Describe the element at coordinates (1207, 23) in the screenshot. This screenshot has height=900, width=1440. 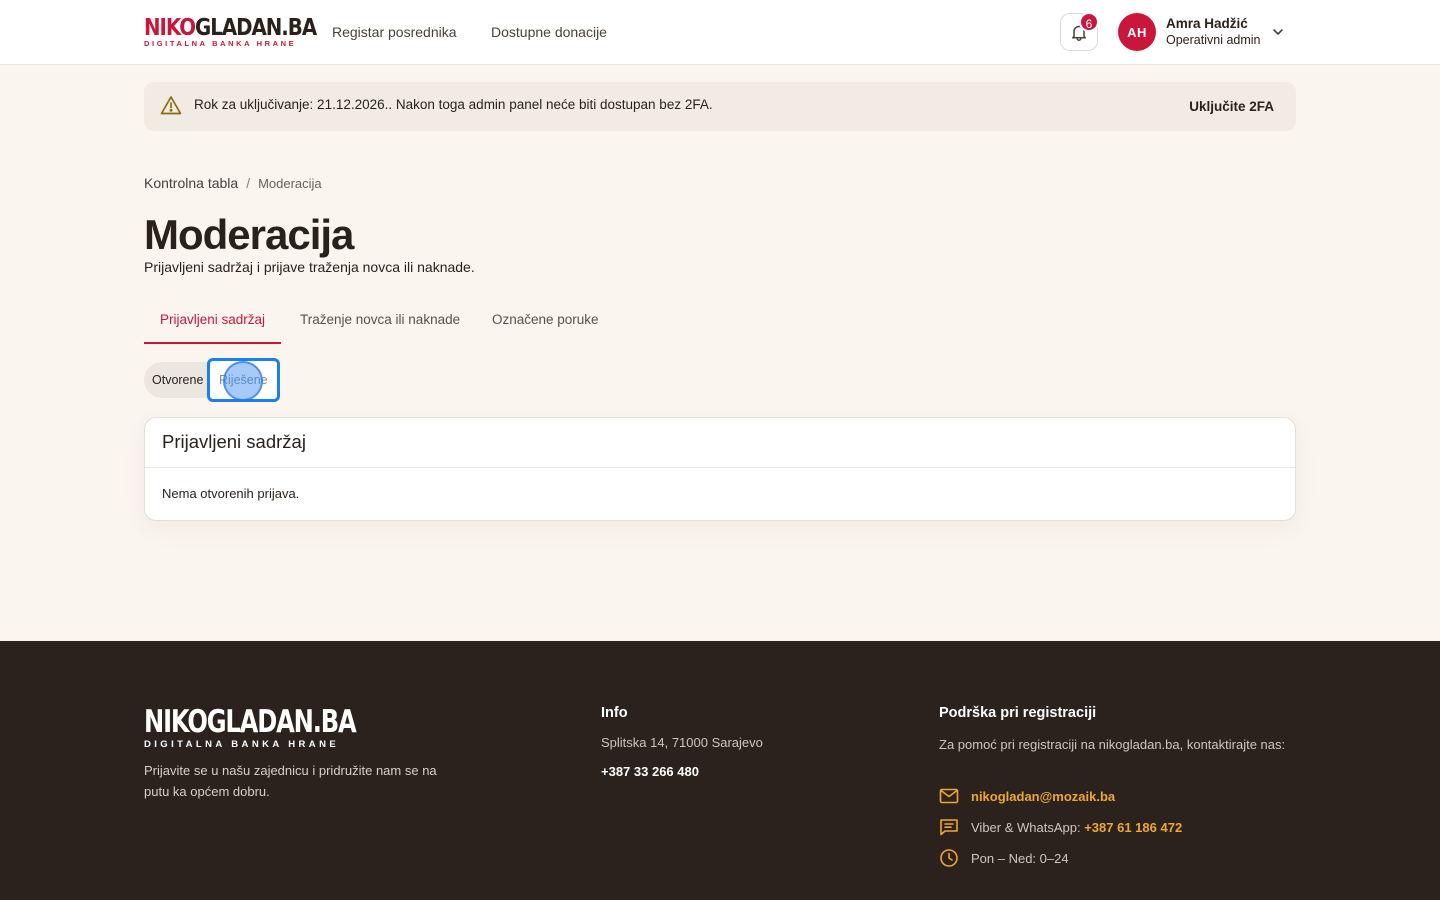
I see `user-name: Amra Hadžić` at that location.